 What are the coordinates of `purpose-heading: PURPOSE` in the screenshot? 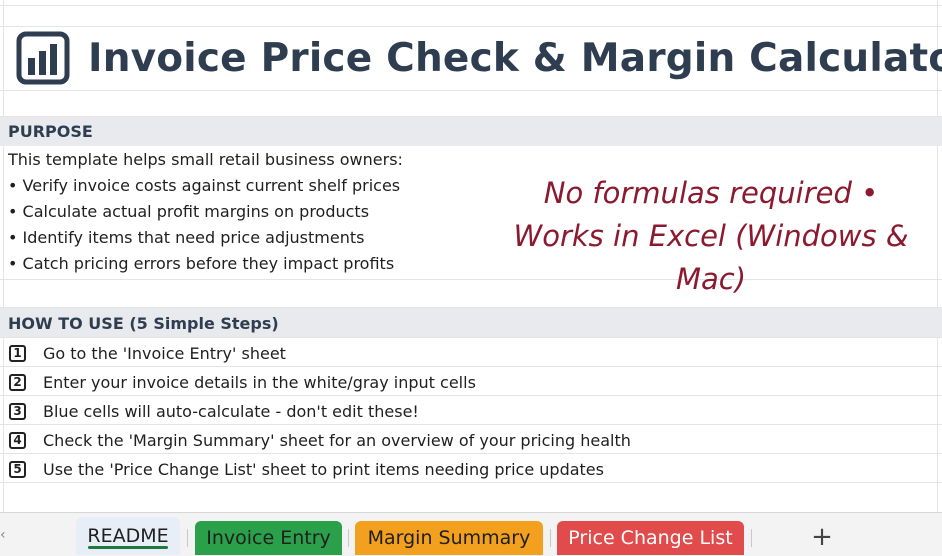 It's located at (50, 131).